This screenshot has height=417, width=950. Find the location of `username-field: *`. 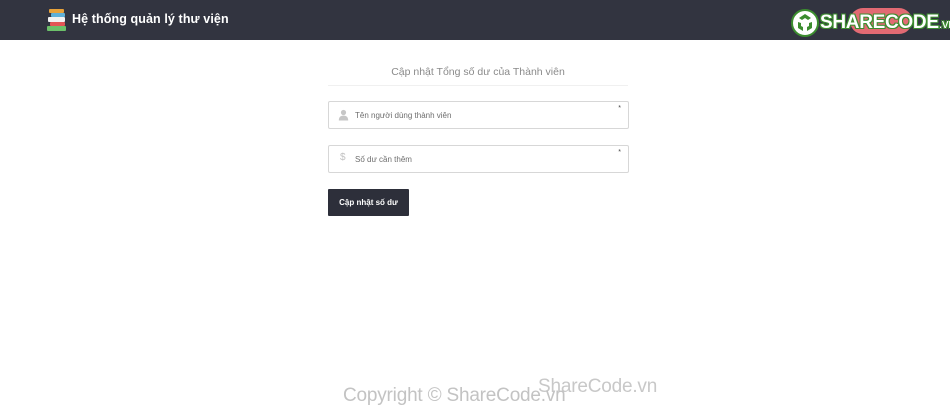

username-field: * is located at coordinates (478, 115).